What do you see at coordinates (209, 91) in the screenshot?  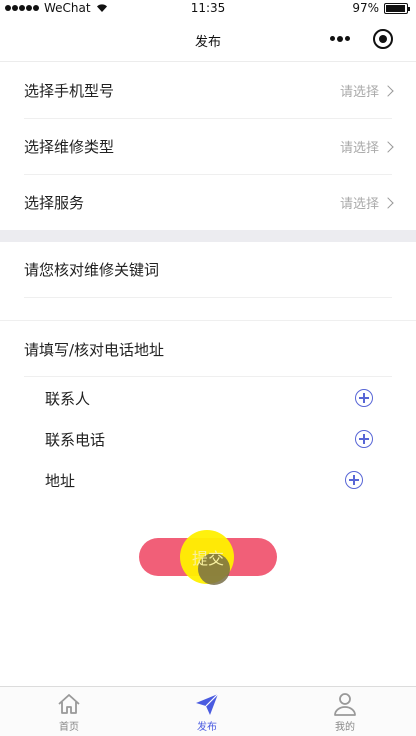 I see `phone-model-row: 选择手机型号 请选择` at bounding box center [209, 91].